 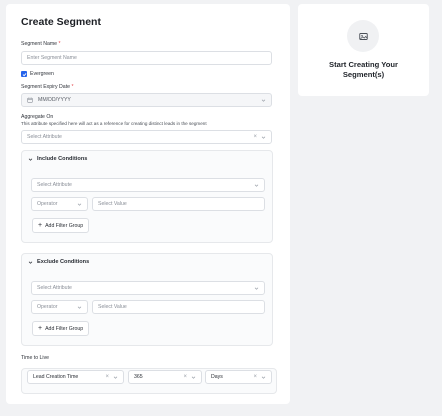 What do you see at coordinates (146, 137) in the screenshot?
I see `aggregate-select: Select Attribute ×` at bounding box center [146, 137].